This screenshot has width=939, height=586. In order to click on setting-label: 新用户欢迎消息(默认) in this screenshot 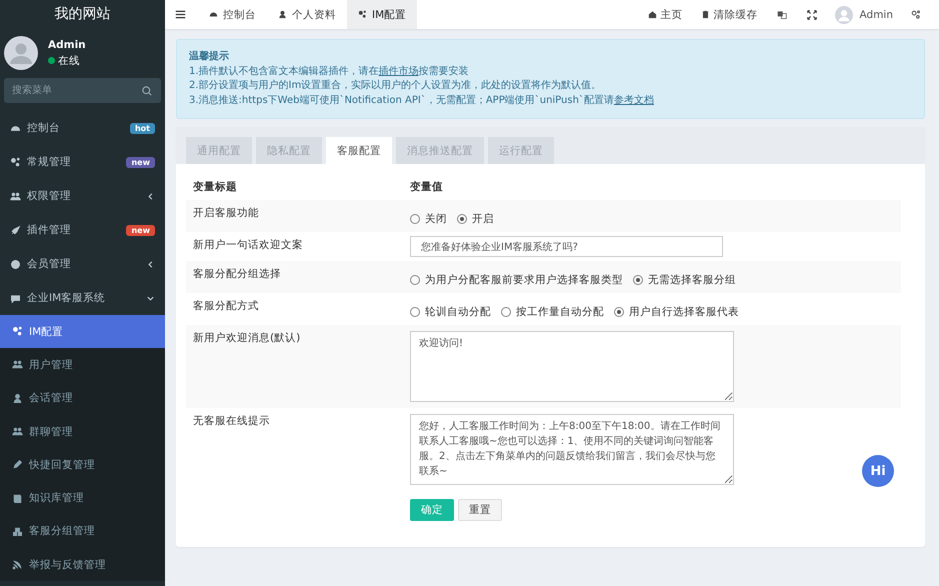, I will do `click(247, 338)`.